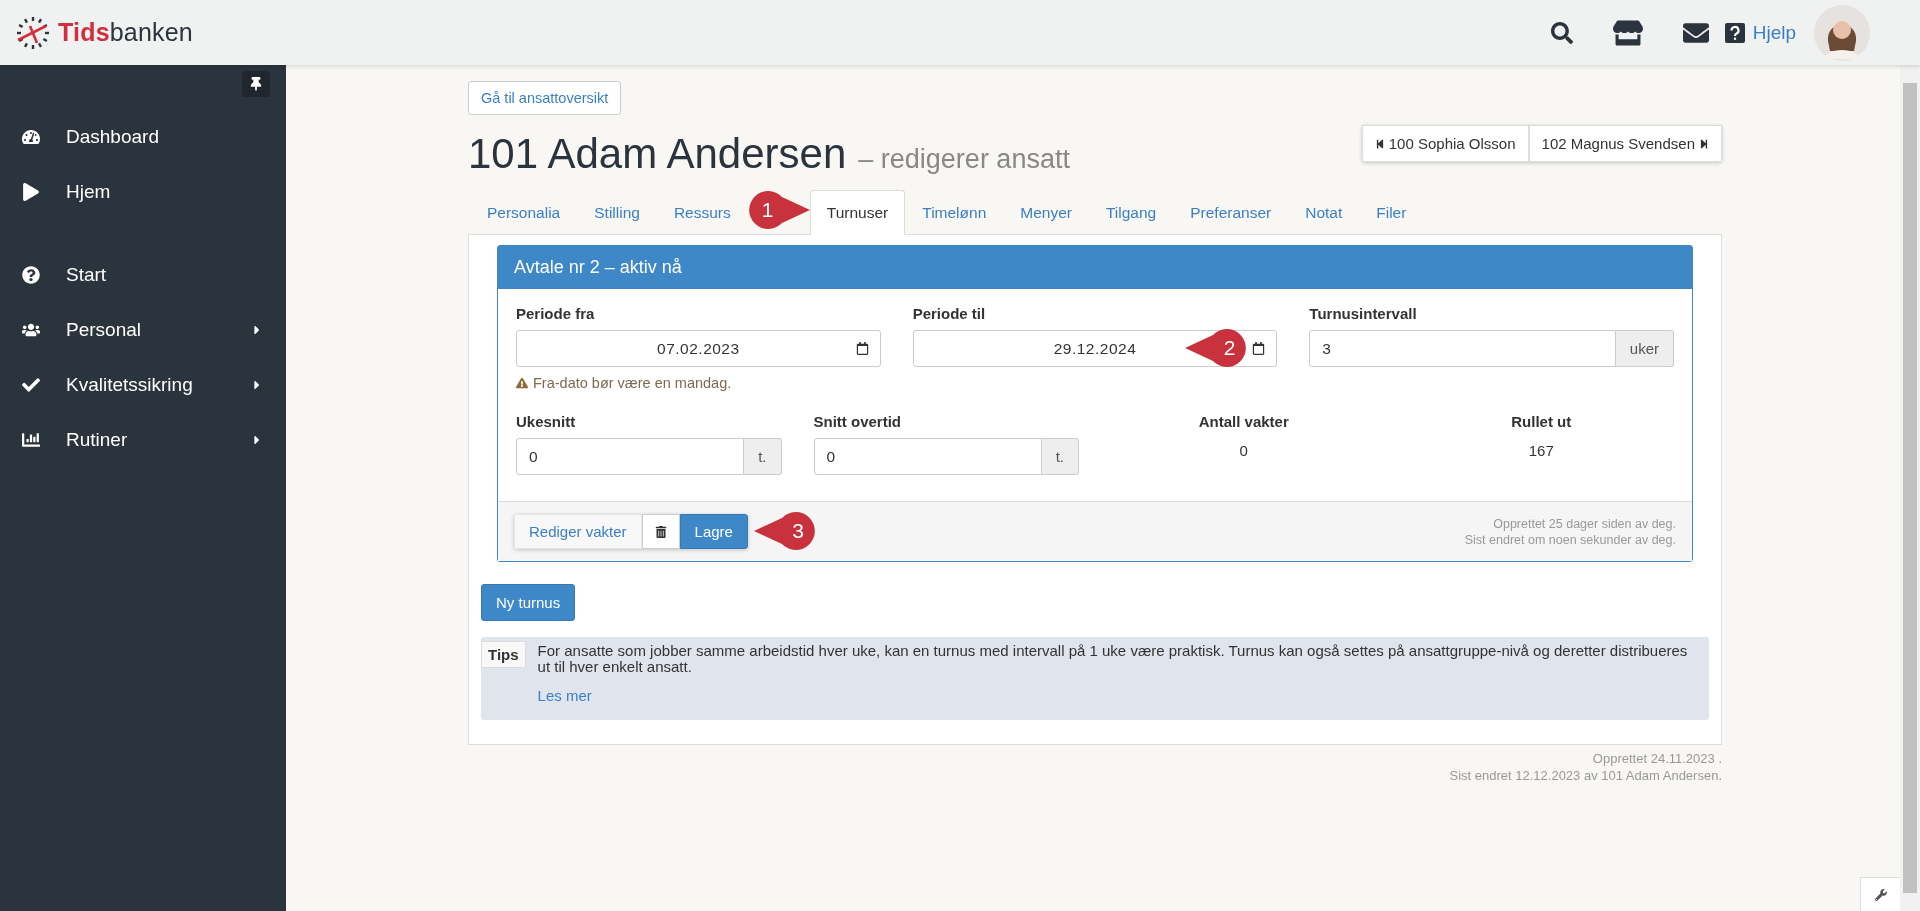  I want to click on created-text: Opprettet 24.11.2023 ., so click(1657, 758).